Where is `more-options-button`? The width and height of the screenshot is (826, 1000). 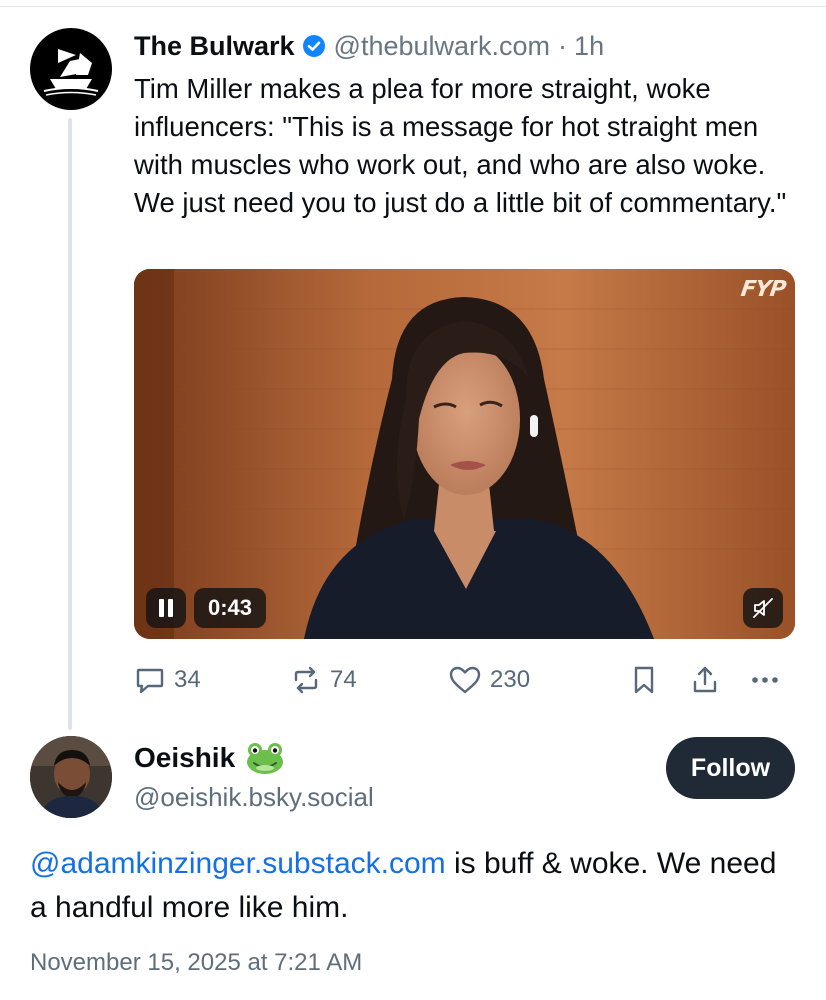
more-options-button is located at coordinates (765, 680).